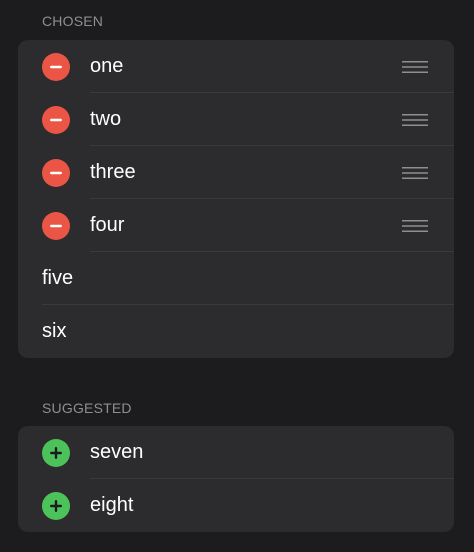 Image resolution: width=474 pixels, height=552 pixels. I want to click on list-item-label: one, so click(107, 66).